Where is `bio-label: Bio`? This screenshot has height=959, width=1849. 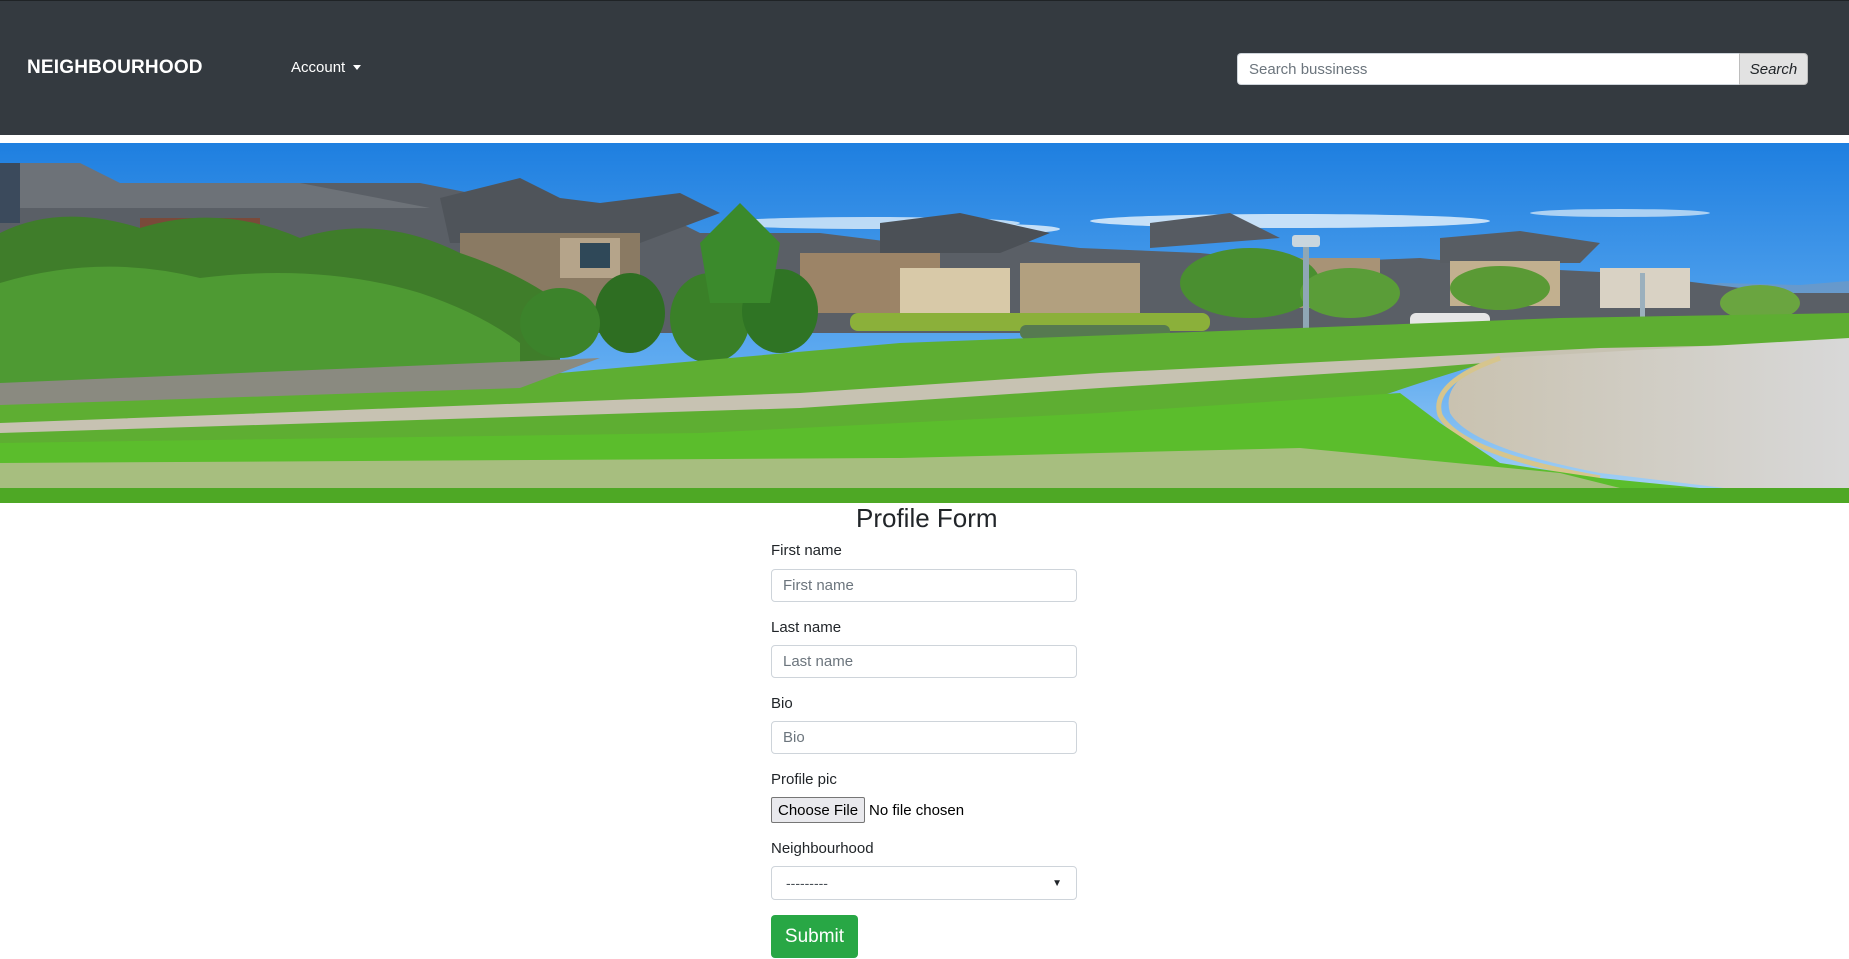
bio-label: Bio is located at coordinates (782, 703).